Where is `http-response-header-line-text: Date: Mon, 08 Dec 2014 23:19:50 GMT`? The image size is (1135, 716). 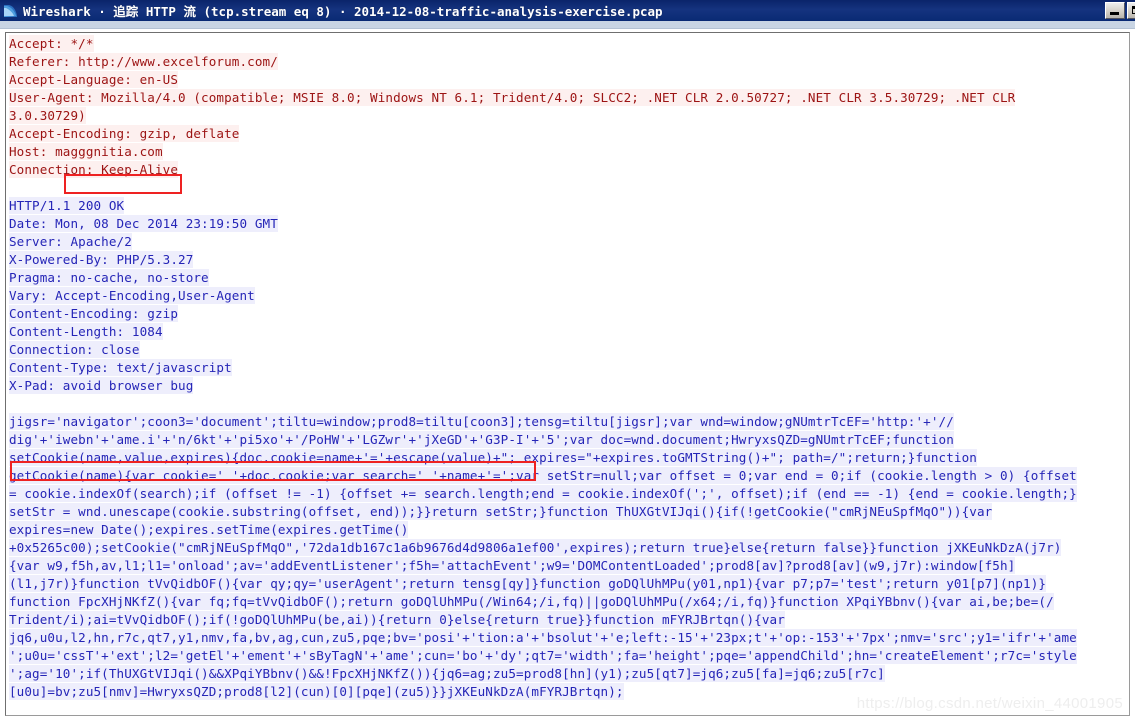
http-response-header-line-text: Date: Mon, 08 Dec 2014 23:19:50 GMT is located at coordinates (143, 223).